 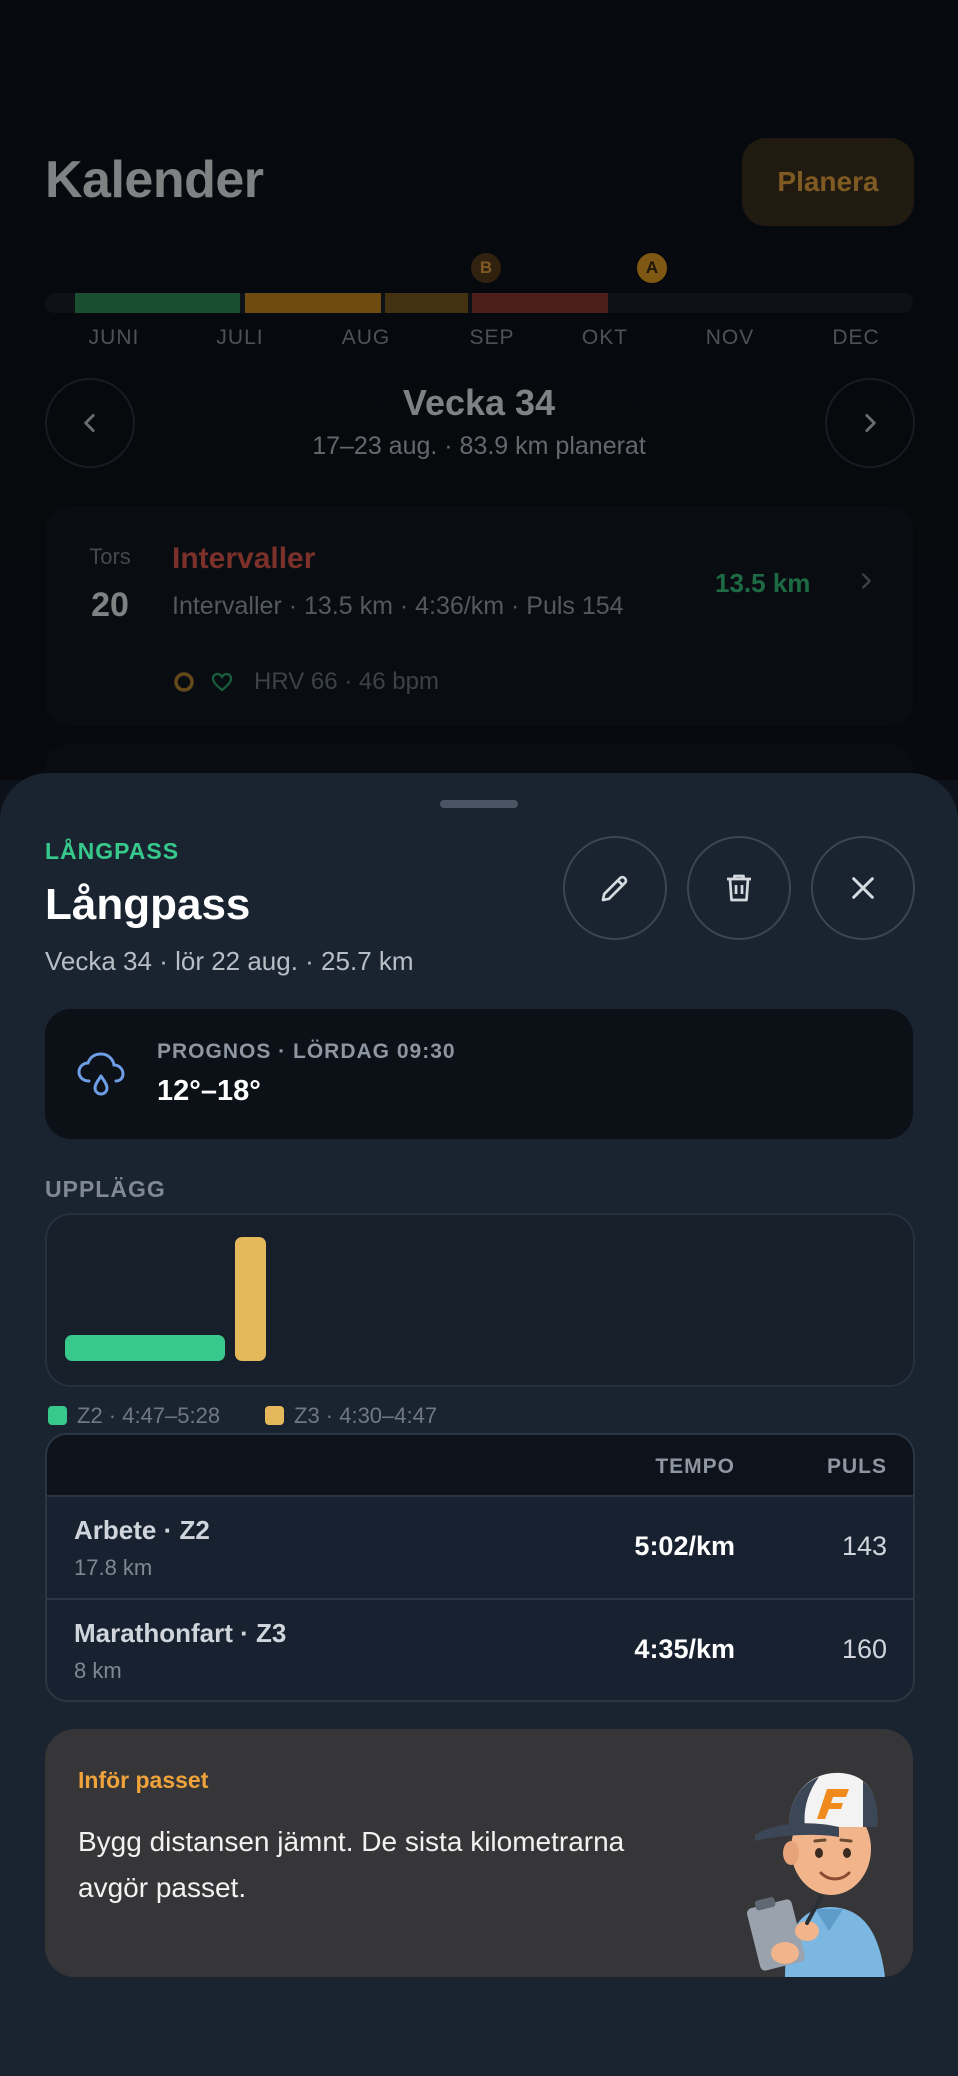 I want to click on step-name: Marathonfart · Z3, so click(x=180, y=1633).